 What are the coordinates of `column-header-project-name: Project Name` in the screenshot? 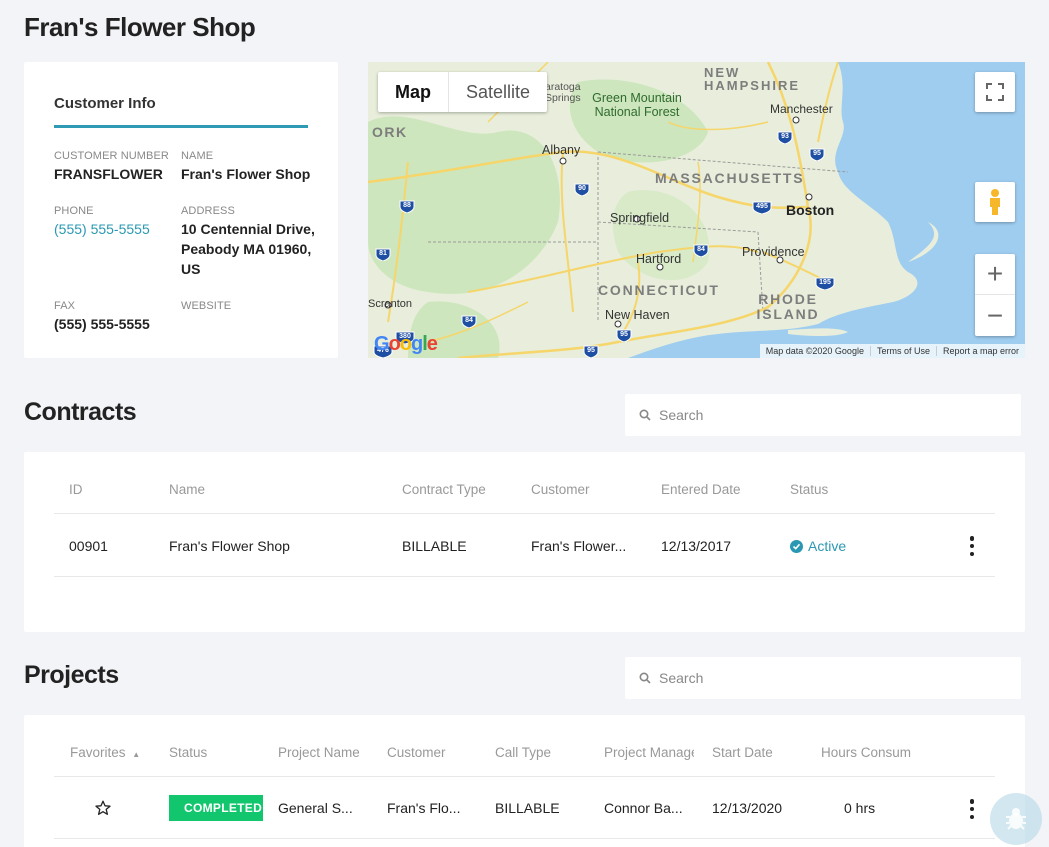 It's located at (328, 752).